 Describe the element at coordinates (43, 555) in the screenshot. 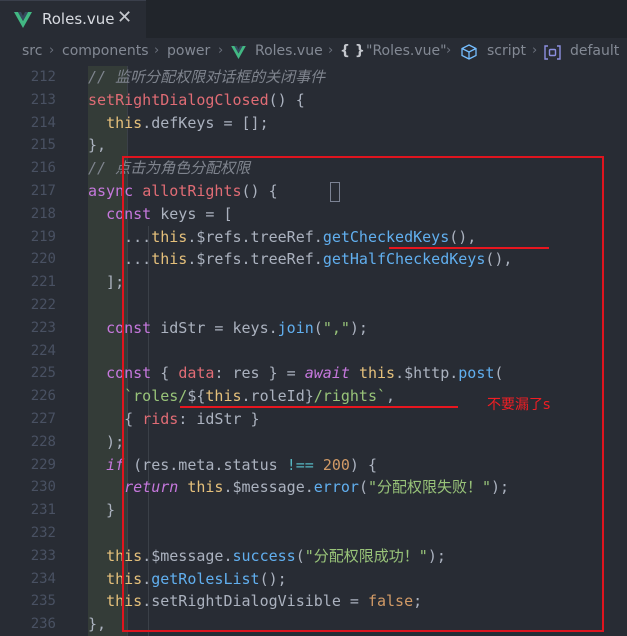

I see `line-number: 233` at that location.